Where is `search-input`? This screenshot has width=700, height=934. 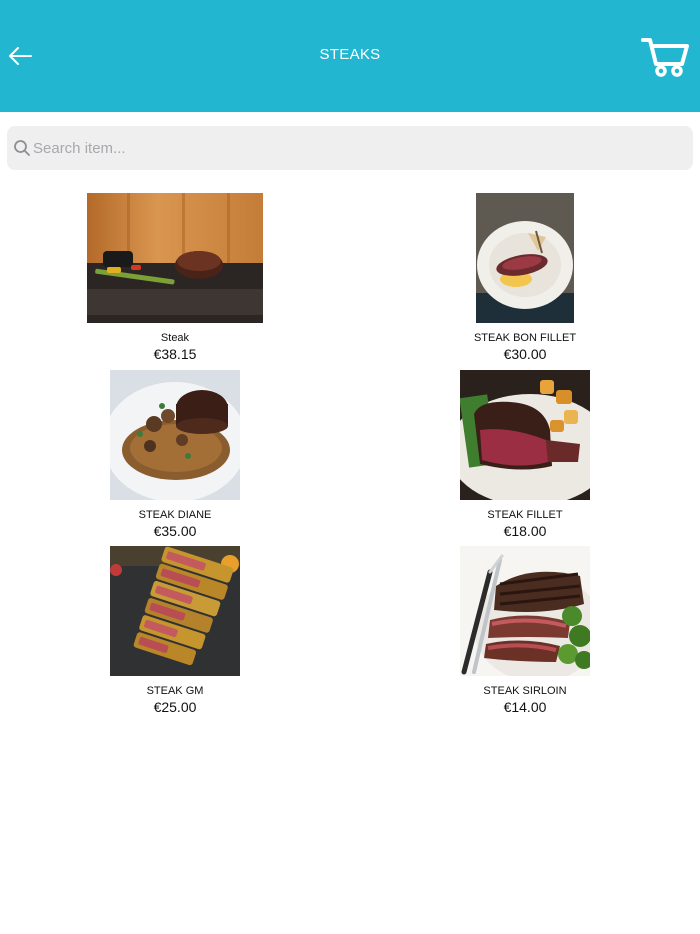
search-input is located at coordinates (353, 148).